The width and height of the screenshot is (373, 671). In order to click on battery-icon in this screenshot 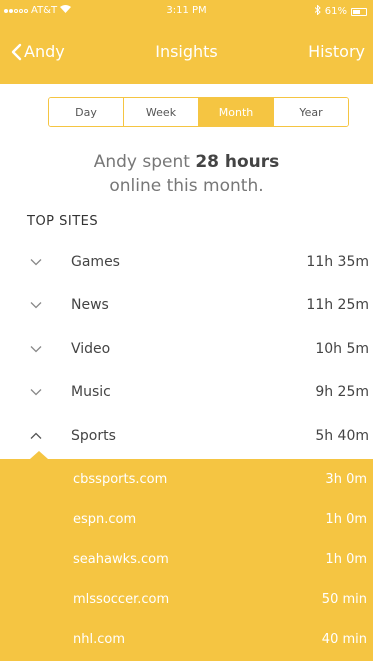, I will do `click(359, 11)`.